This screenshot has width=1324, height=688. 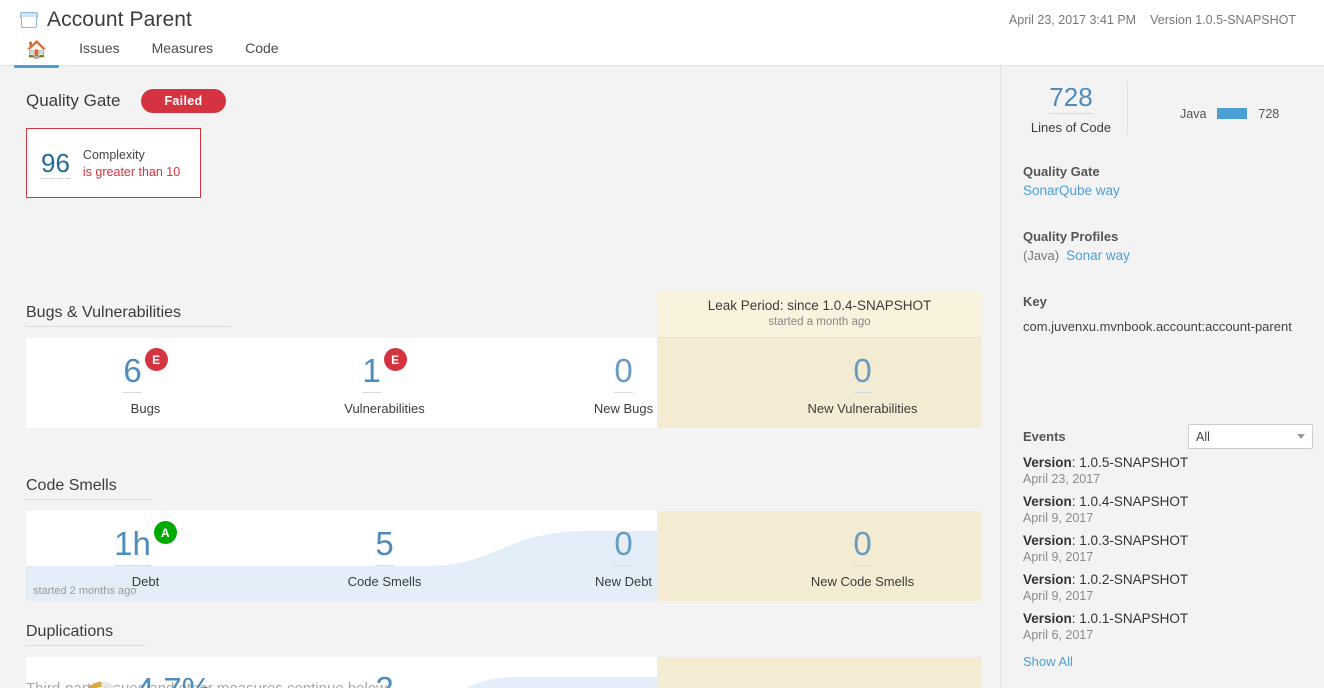 I want to click on events-filter-value: All, so click(x=1203, y=436).